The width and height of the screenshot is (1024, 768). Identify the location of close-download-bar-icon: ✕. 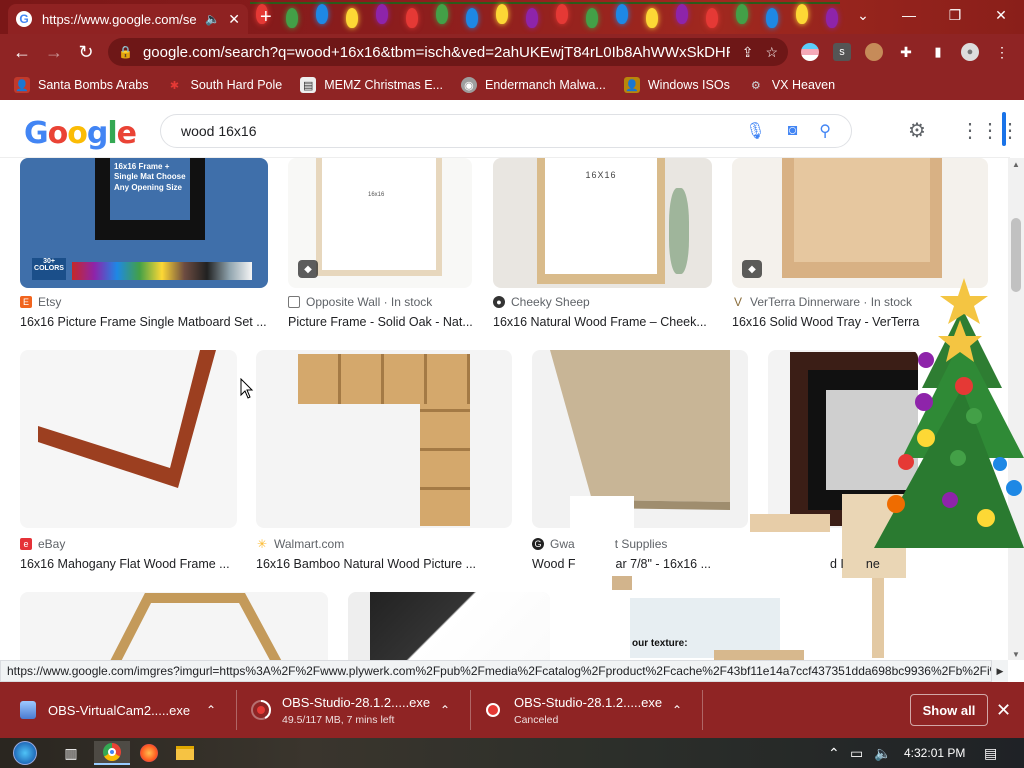
(1003, 710).